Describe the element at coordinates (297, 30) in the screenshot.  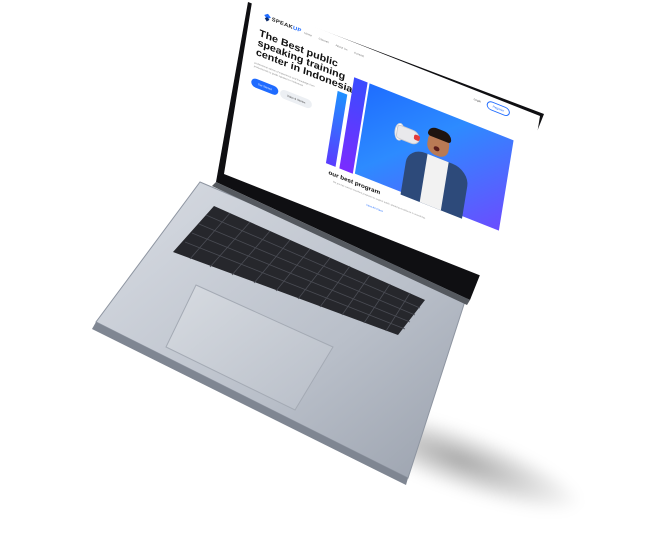
I see `brand-suffix: UP` at that location.